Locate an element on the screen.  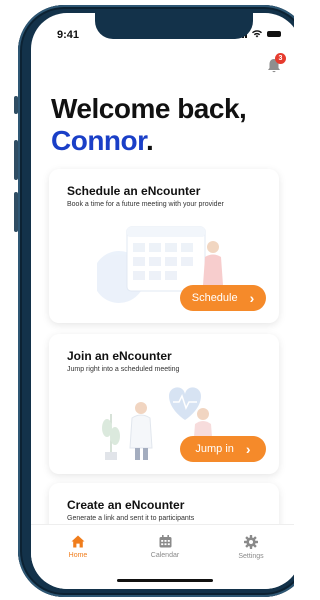
status-time: 9:41 is located at coordinates (68, 35).